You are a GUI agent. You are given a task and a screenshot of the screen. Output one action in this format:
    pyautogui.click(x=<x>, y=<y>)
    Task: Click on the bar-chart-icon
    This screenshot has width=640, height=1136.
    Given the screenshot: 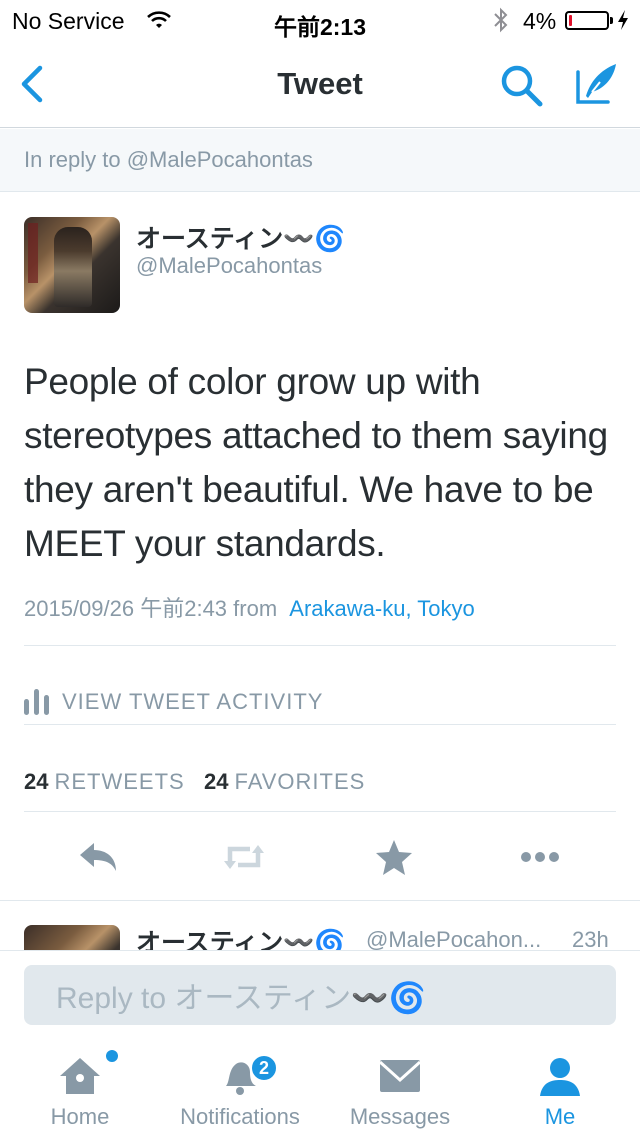 What is the action you would take?
    pyautogui.click(x=36, y=702)
    